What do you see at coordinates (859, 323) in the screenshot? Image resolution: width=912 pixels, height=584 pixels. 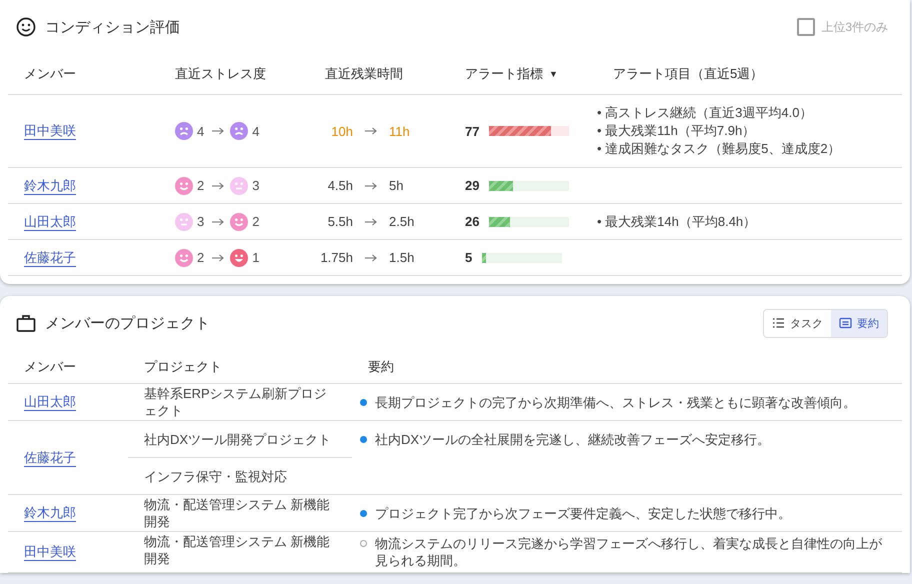 I see `view-toggle-button: 要約` at bounding box center [859, 323].